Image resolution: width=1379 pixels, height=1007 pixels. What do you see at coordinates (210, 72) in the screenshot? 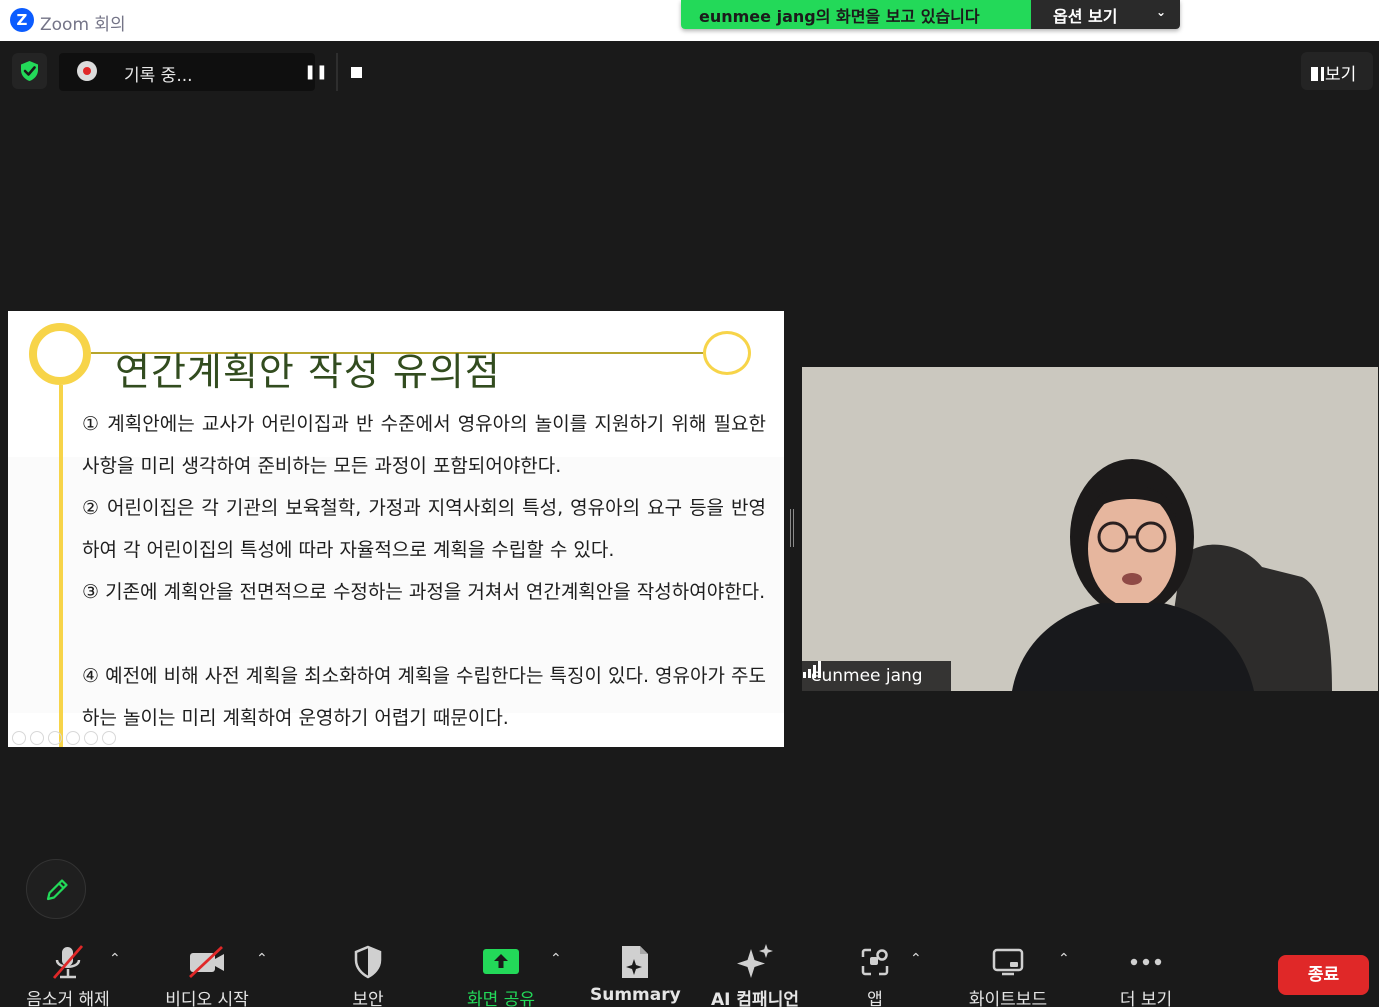
I see `recording-indicator: 기록 중... ❚❚` at bounding box center [210, 72].